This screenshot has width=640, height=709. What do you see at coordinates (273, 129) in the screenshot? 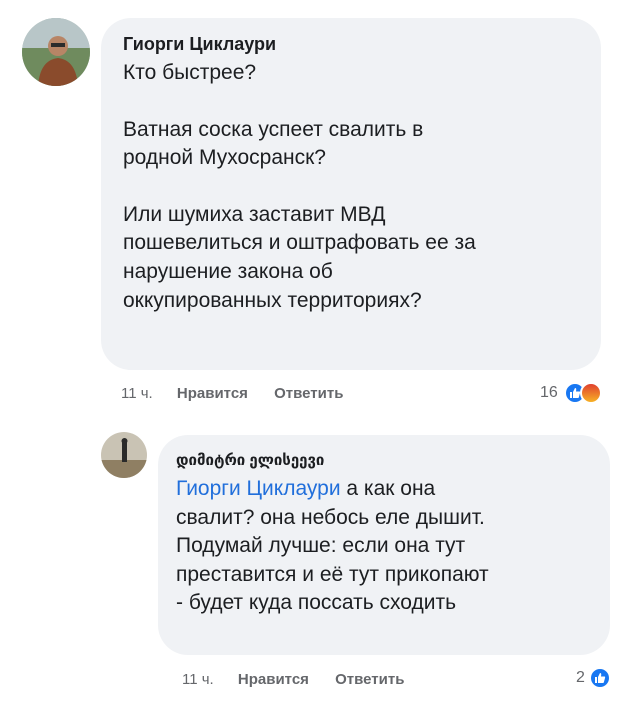
I see `text-line: Ватная соска успеет свалить в` at bounding box center [273, 129].